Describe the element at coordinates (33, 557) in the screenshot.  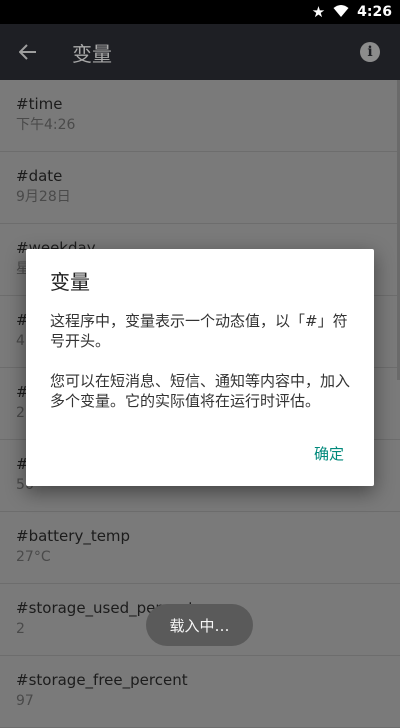
I see `variable-value: 27°C` at that location.